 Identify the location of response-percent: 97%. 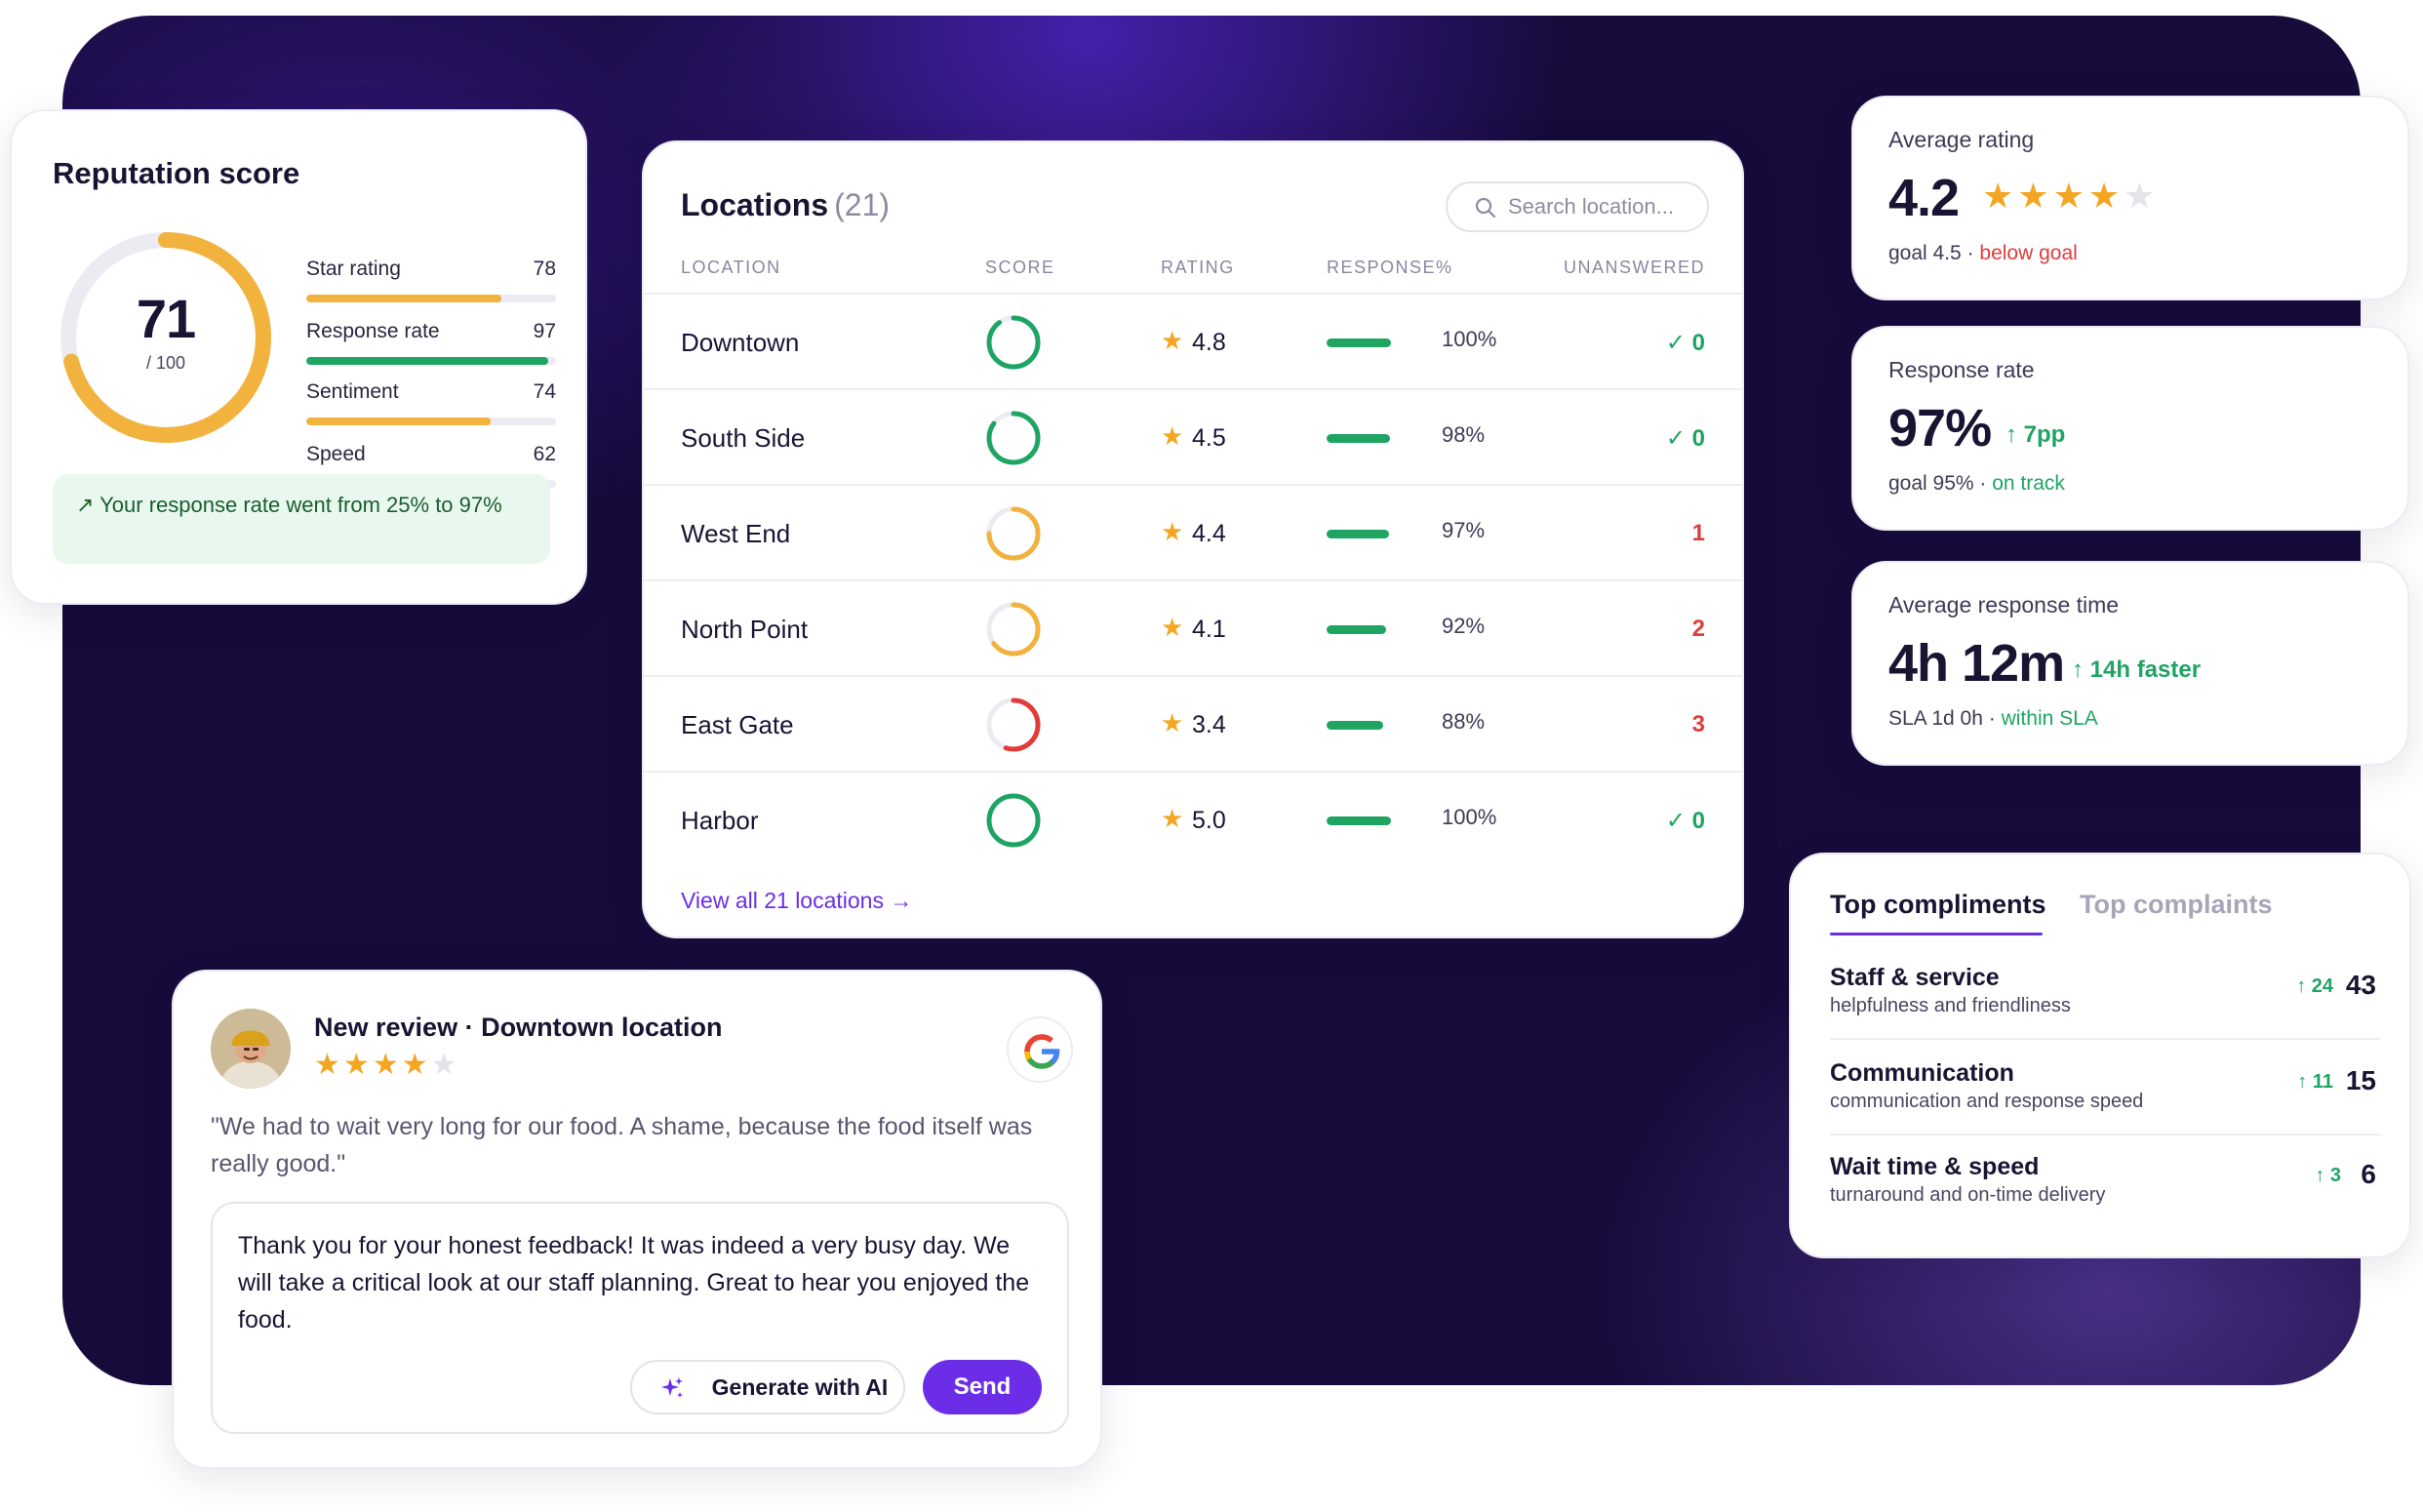
(1464, 530).